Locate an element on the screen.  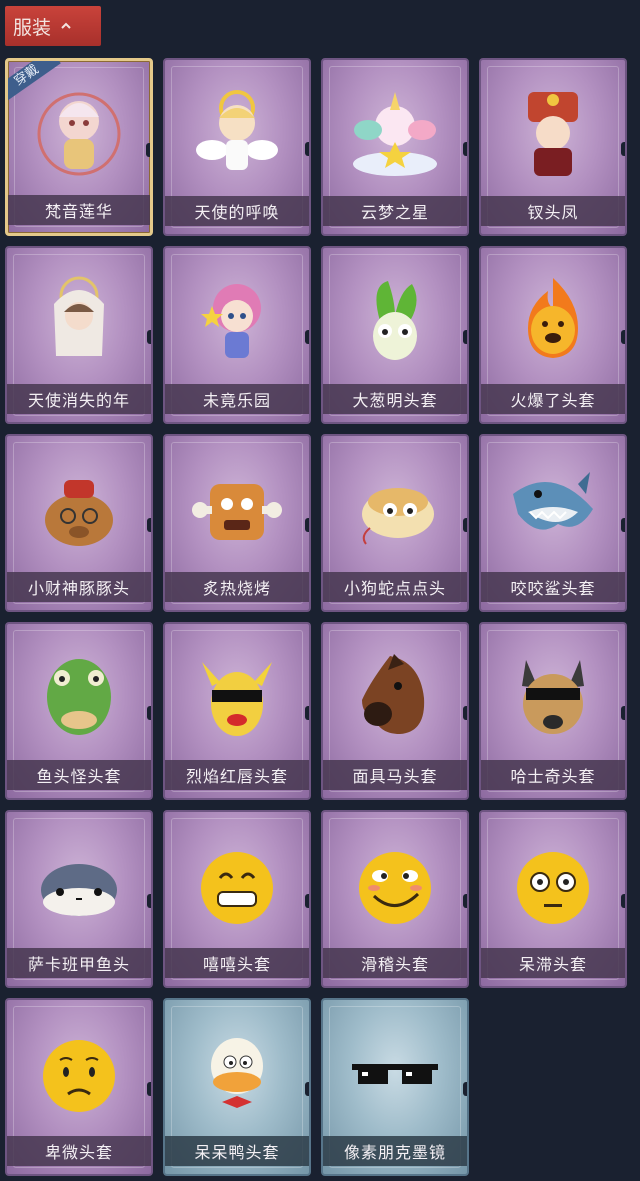
costume-card: 大葱明头套 is located at coordinates (395, 335).